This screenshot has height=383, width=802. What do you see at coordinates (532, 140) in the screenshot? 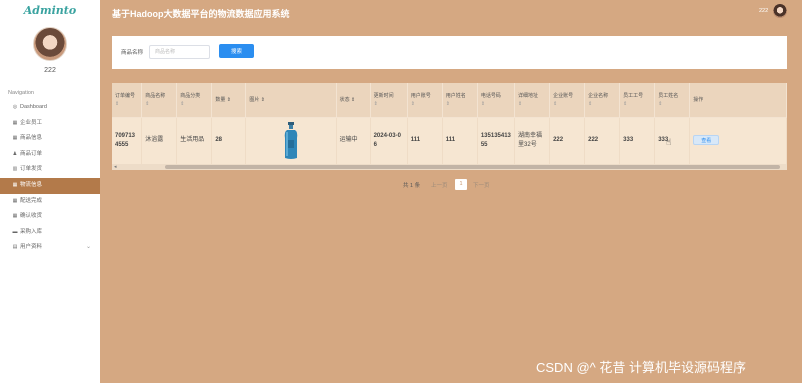
I see `cell-address: 湖南幸福里32号` at bounding box center [532, 140].